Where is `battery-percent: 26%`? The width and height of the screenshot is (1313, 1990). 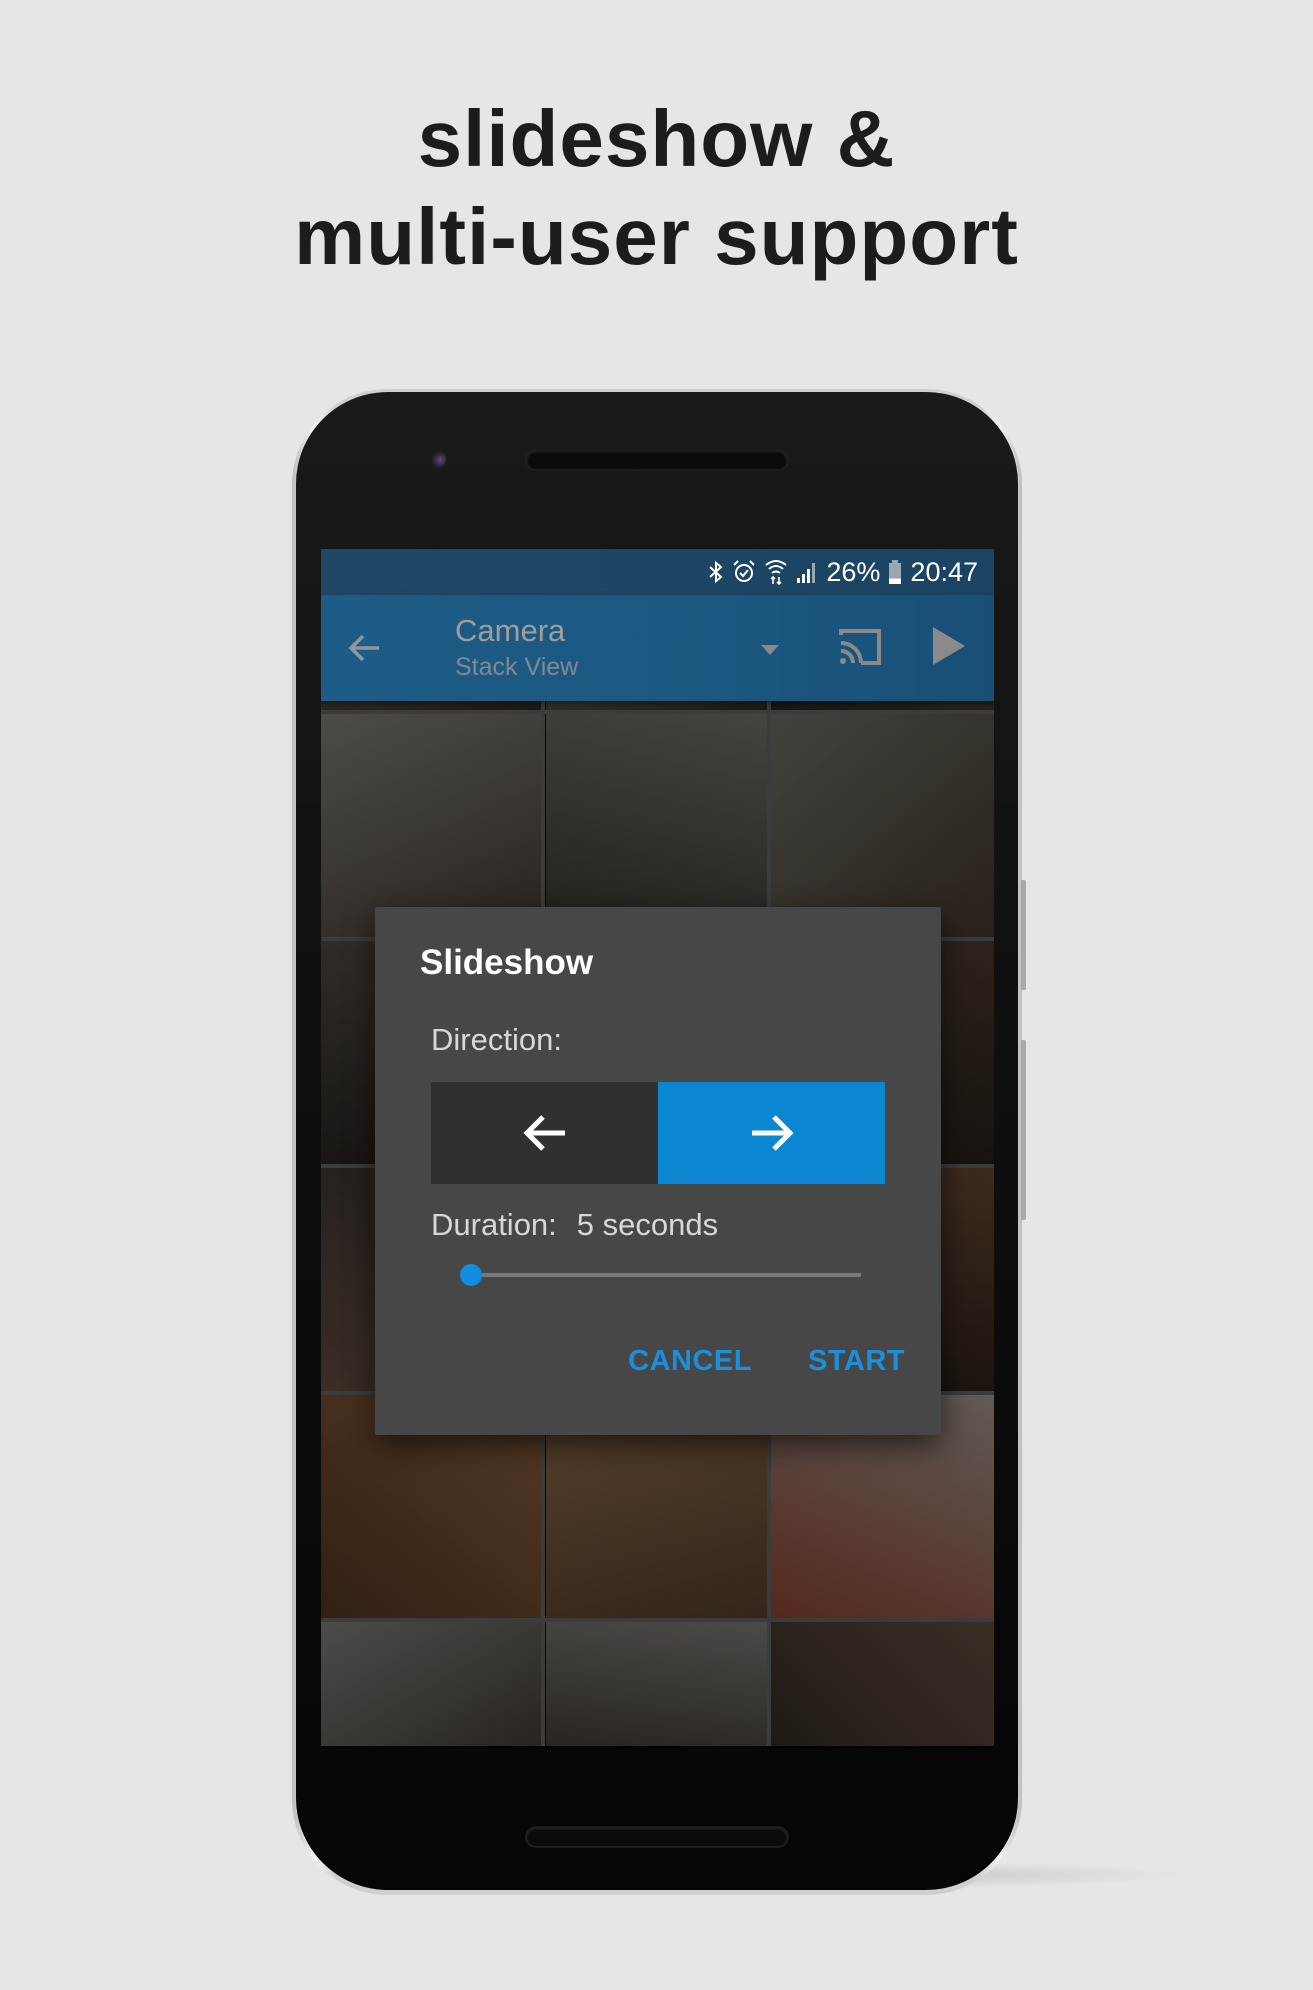
battery-percent: 26% is located at coordinates (853, 571).